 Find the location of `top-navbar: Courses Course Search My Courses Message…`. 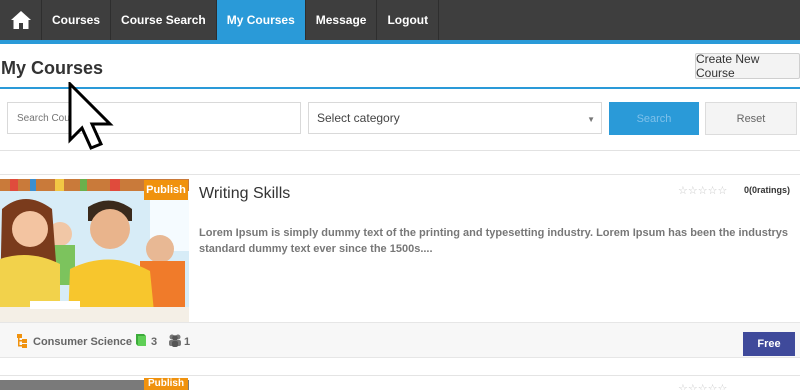

top-navbar: Courses Course Search My Courses Message… is located at coordinates (400, 20).